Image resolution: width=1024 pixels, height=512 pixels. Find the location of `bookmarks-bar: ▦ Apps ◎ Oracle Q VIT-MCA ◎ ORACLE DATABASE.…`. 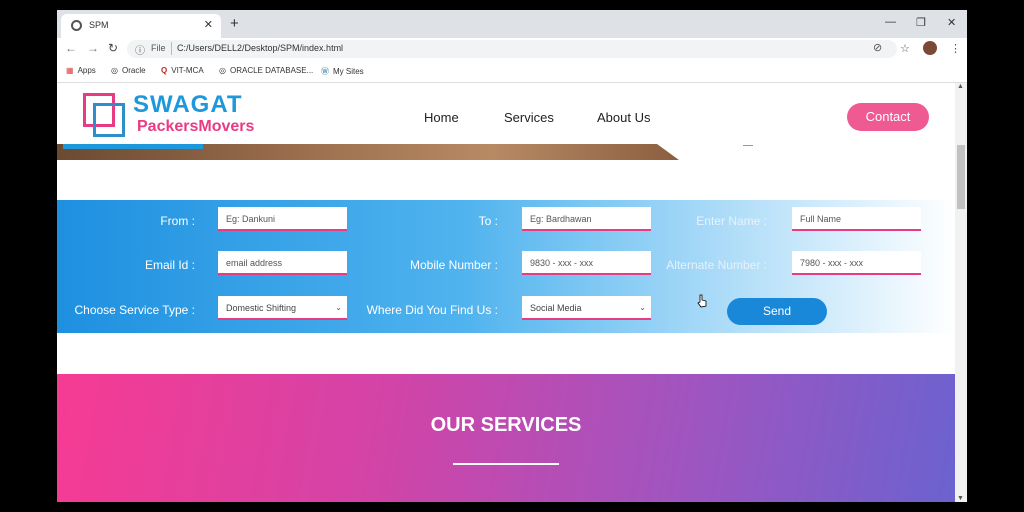

bookmarks-bar: ▦ Apps ◎ Oracle Q VIT-MCA ◎ ORACLE DATABASE.… is located at coordinates (512, 71).